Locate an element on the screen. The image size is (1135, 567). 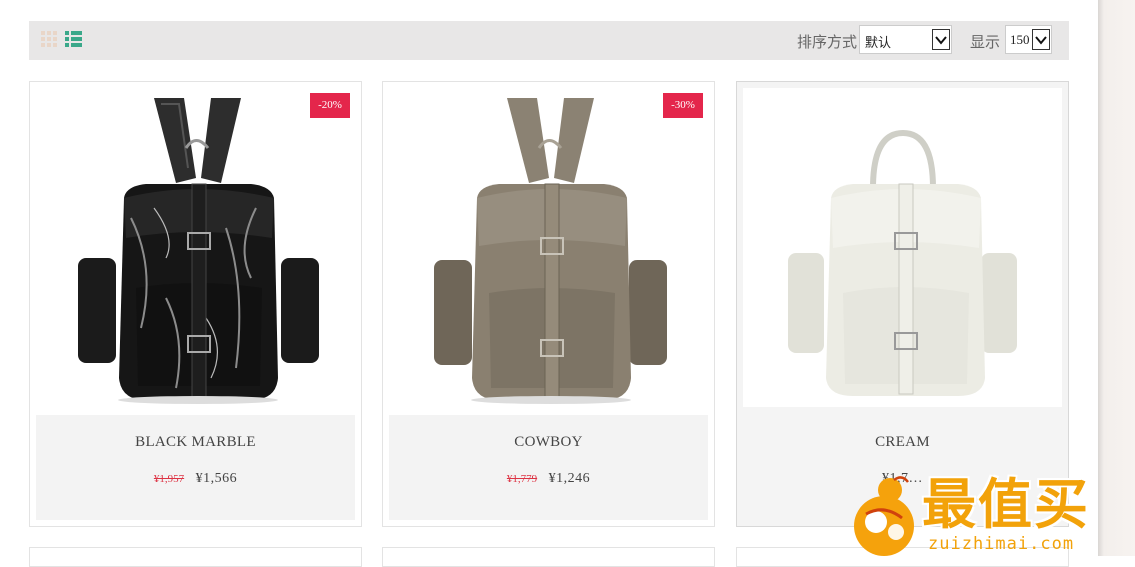
sort-select: 默认 is located at coordinates (905, 39).